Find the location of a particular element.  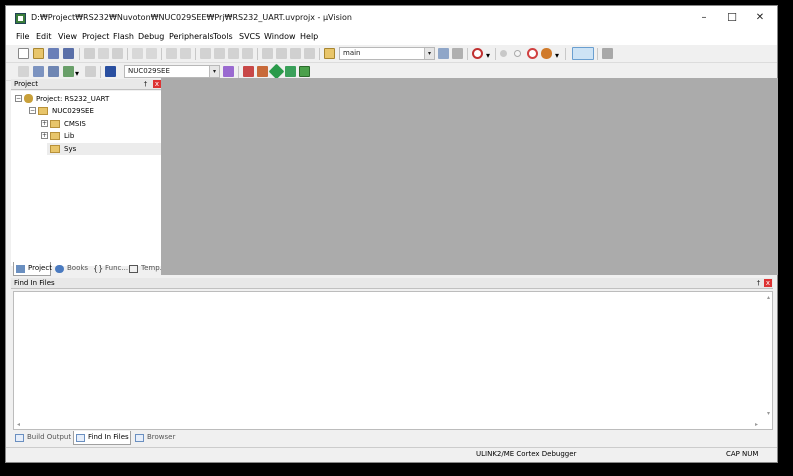

window-layout-icon is located at coordinates (583, 53).